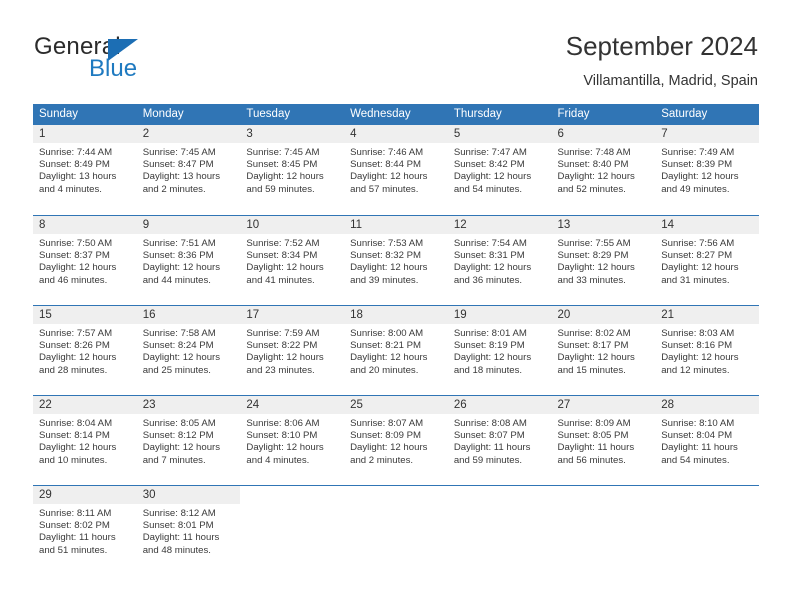 Image resolution: width=792 pixels, height=612 pixels. I want to click on daylight-text-line2: and 51 minutes., so click(73, 550).